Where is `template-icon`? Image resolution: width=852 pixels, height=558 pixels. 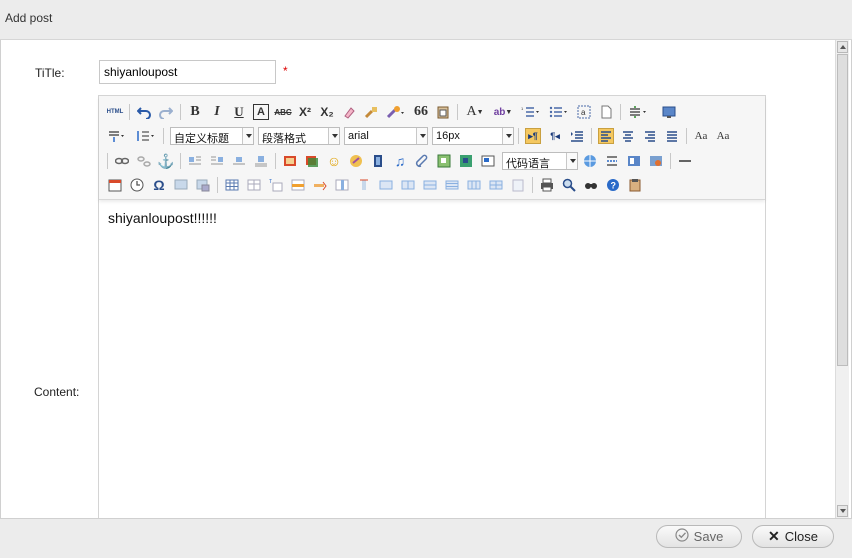 template-icon is located at coordinates (634, 161).